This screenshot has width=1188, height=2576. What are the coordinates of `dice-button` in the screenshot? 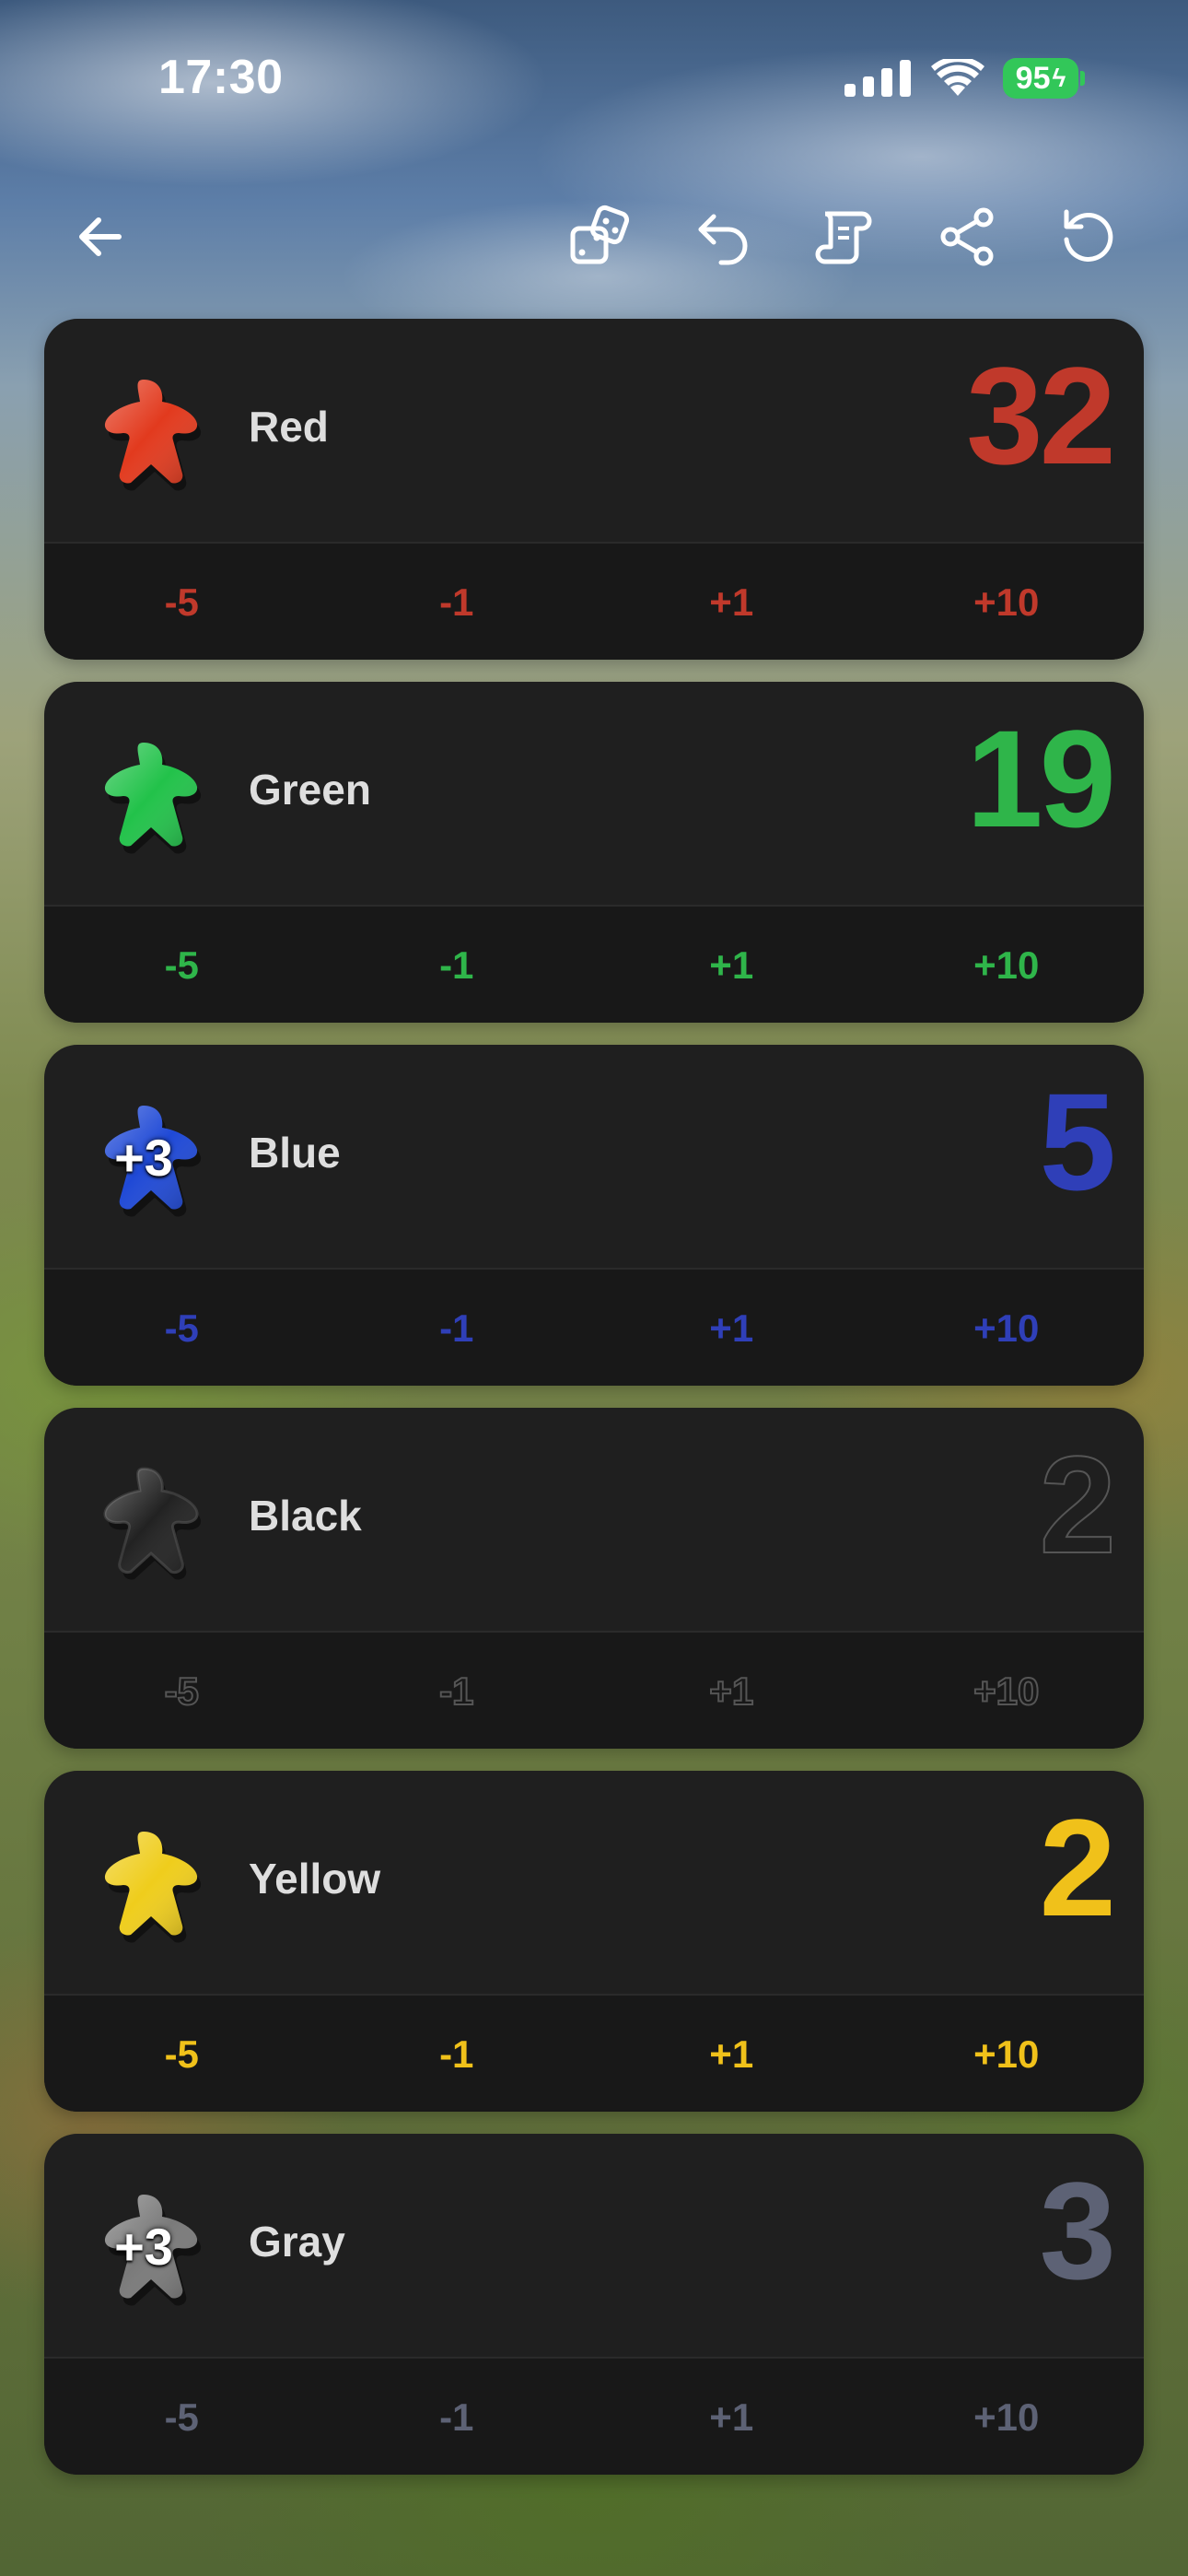 It's located at (601, 237).